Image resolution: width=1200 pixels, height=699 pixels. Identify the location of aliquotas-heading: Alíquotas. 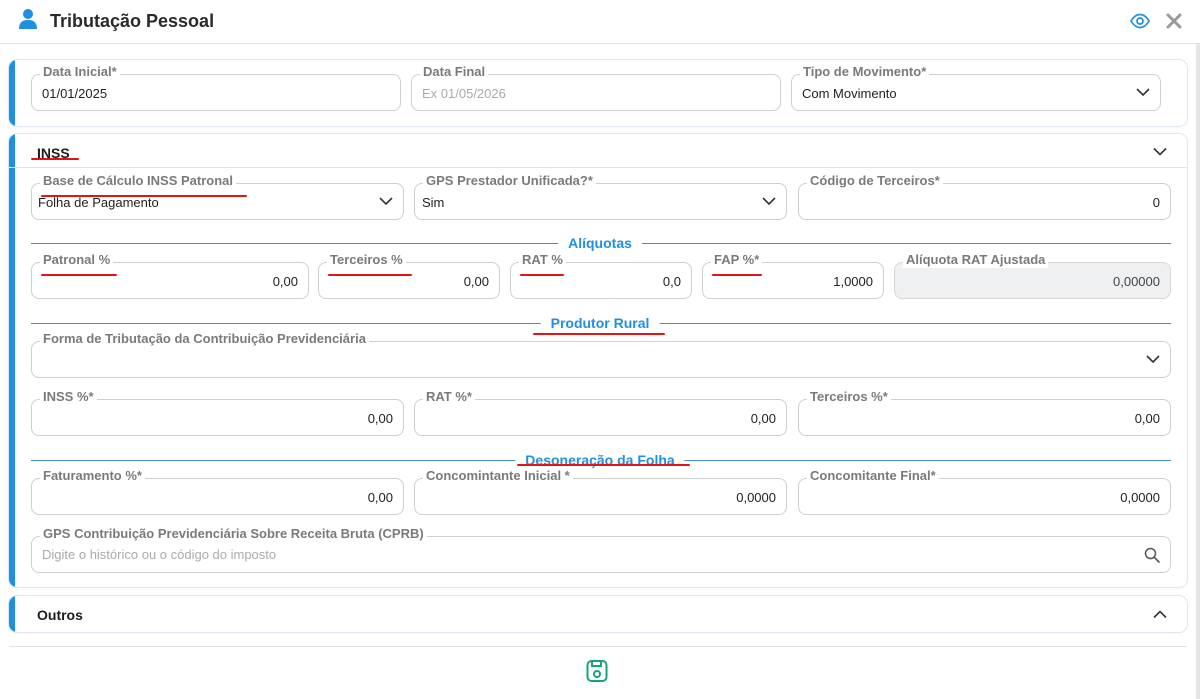
(600, 243).